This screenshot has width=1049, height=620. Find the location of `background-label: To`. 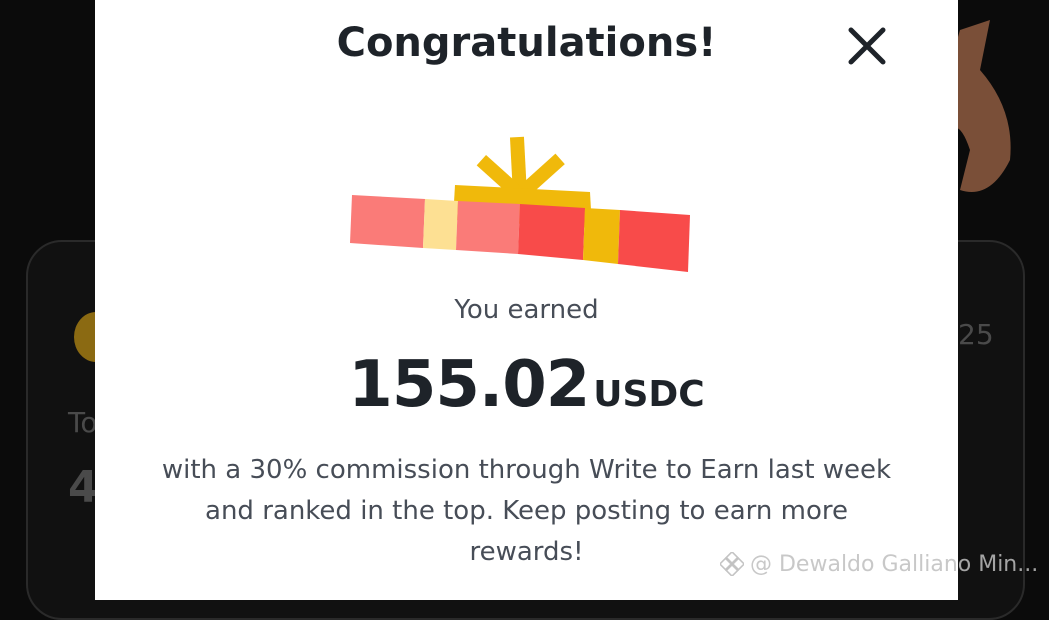

background-label: To is located at coordinates (83, 422).